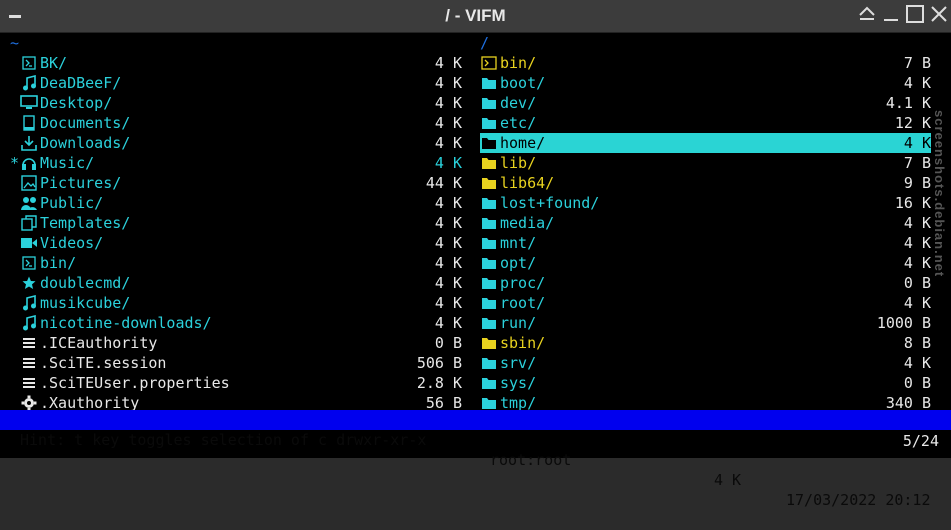  I want to click on list-item: etc/12 K, so click(705, 123).